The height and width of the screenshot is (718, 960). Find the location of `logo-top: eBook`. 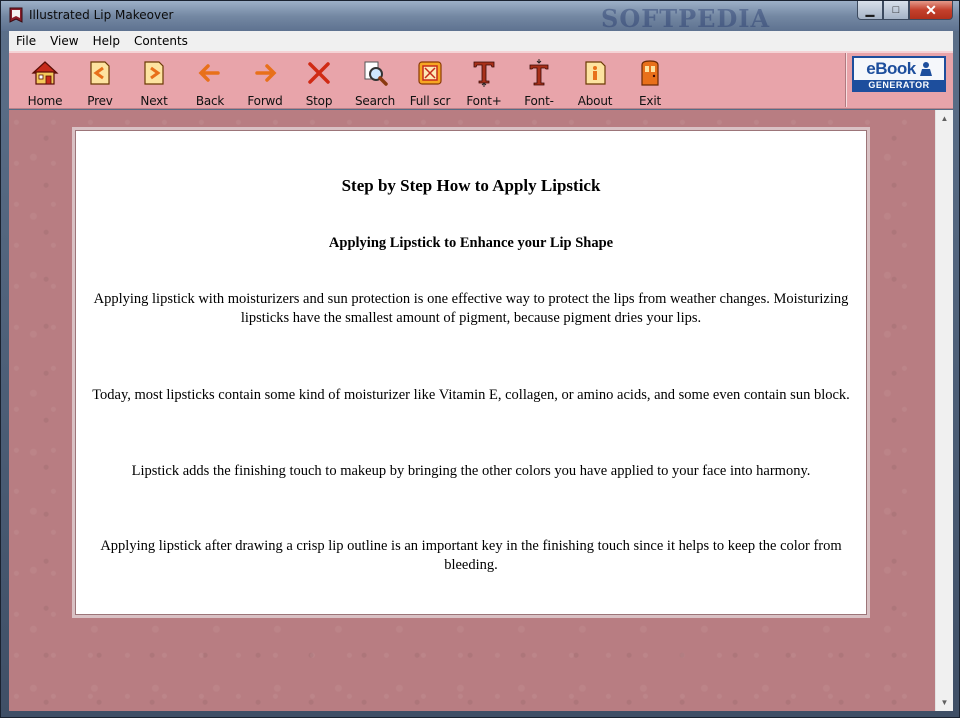

logo-top: eBook is located at coordinates (899, 69).